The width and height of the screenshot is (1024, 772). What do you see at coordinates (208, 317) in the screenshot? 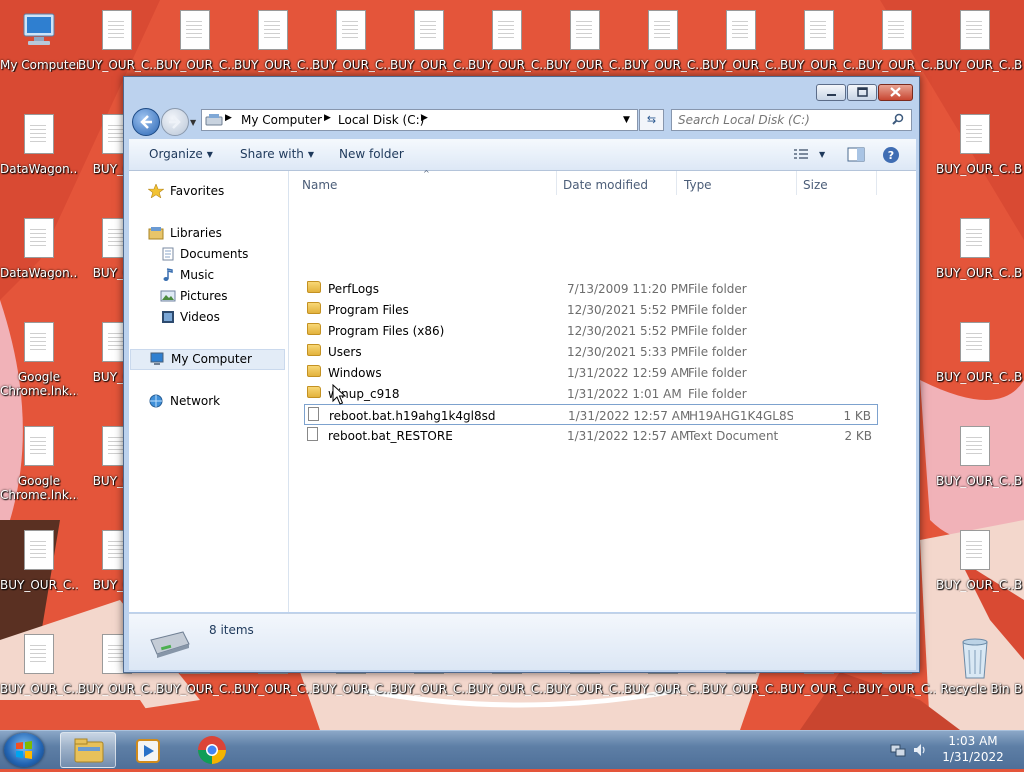
I see `nav-item-videos: Videos` at bounding box center [208, 317].